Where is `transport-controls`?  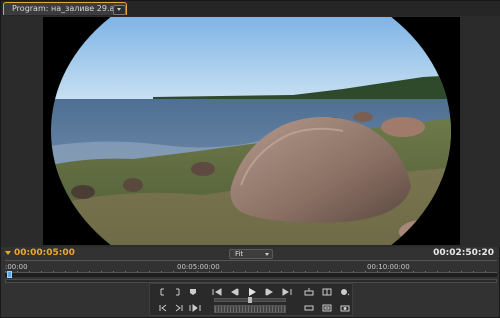
transport-controls is located at coordinates (251, 299).